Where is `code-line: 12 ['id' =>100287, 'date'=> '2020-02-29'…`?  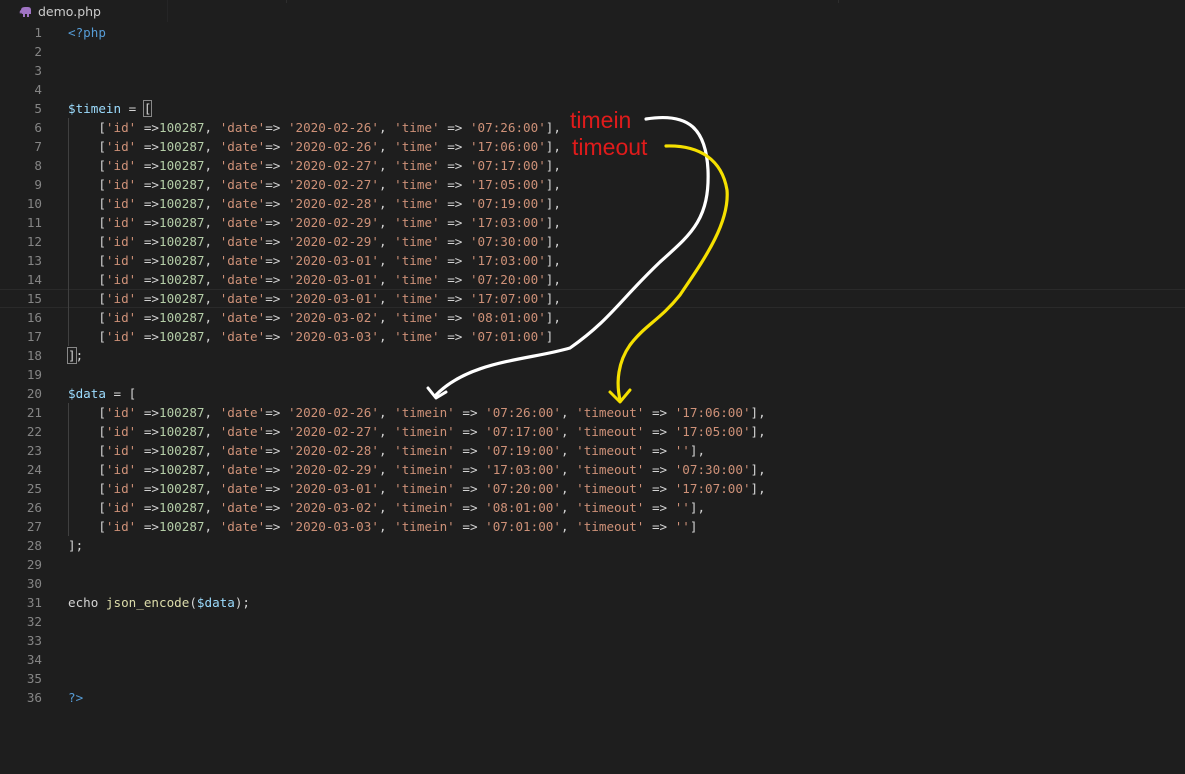 code-line: 12 ['id' =>100287, 'date'=> '2020-02-29'… is located at coordinates (592, 241).